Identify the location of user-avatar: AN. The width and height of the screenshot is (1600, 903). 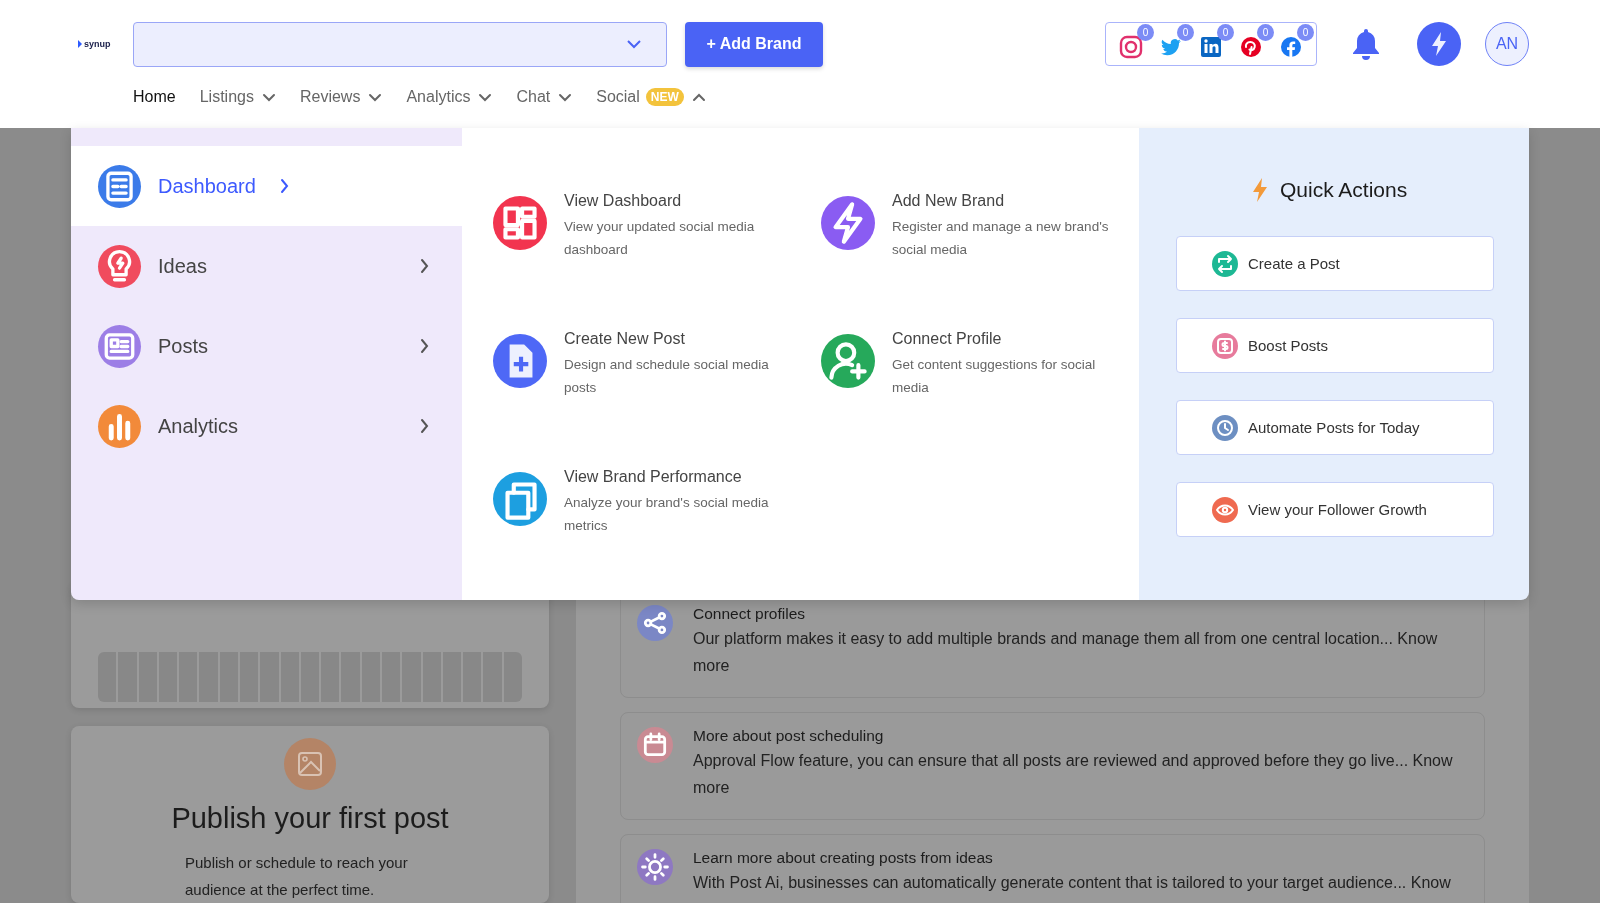
(1507, 44).